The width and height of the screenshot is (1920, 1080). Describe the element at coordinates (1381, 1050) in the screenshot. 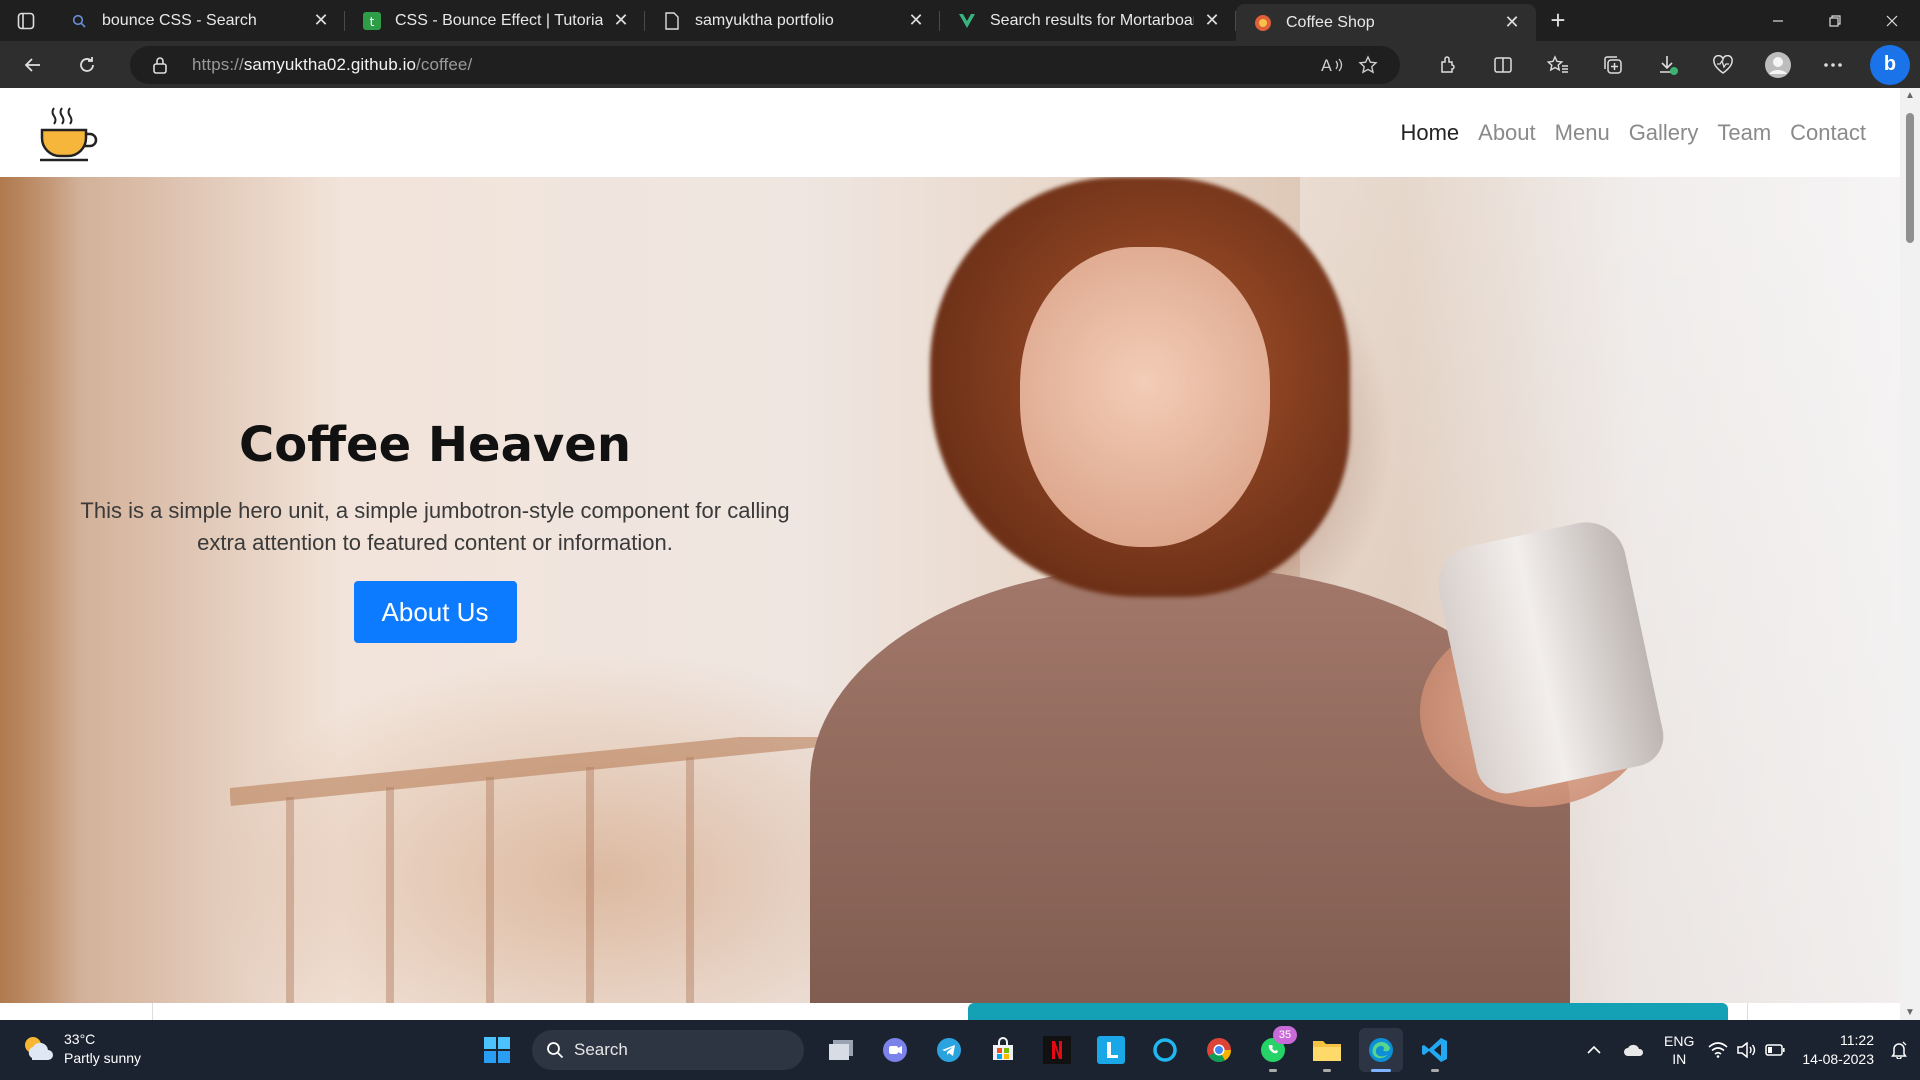

I see `edge-app` at that location.